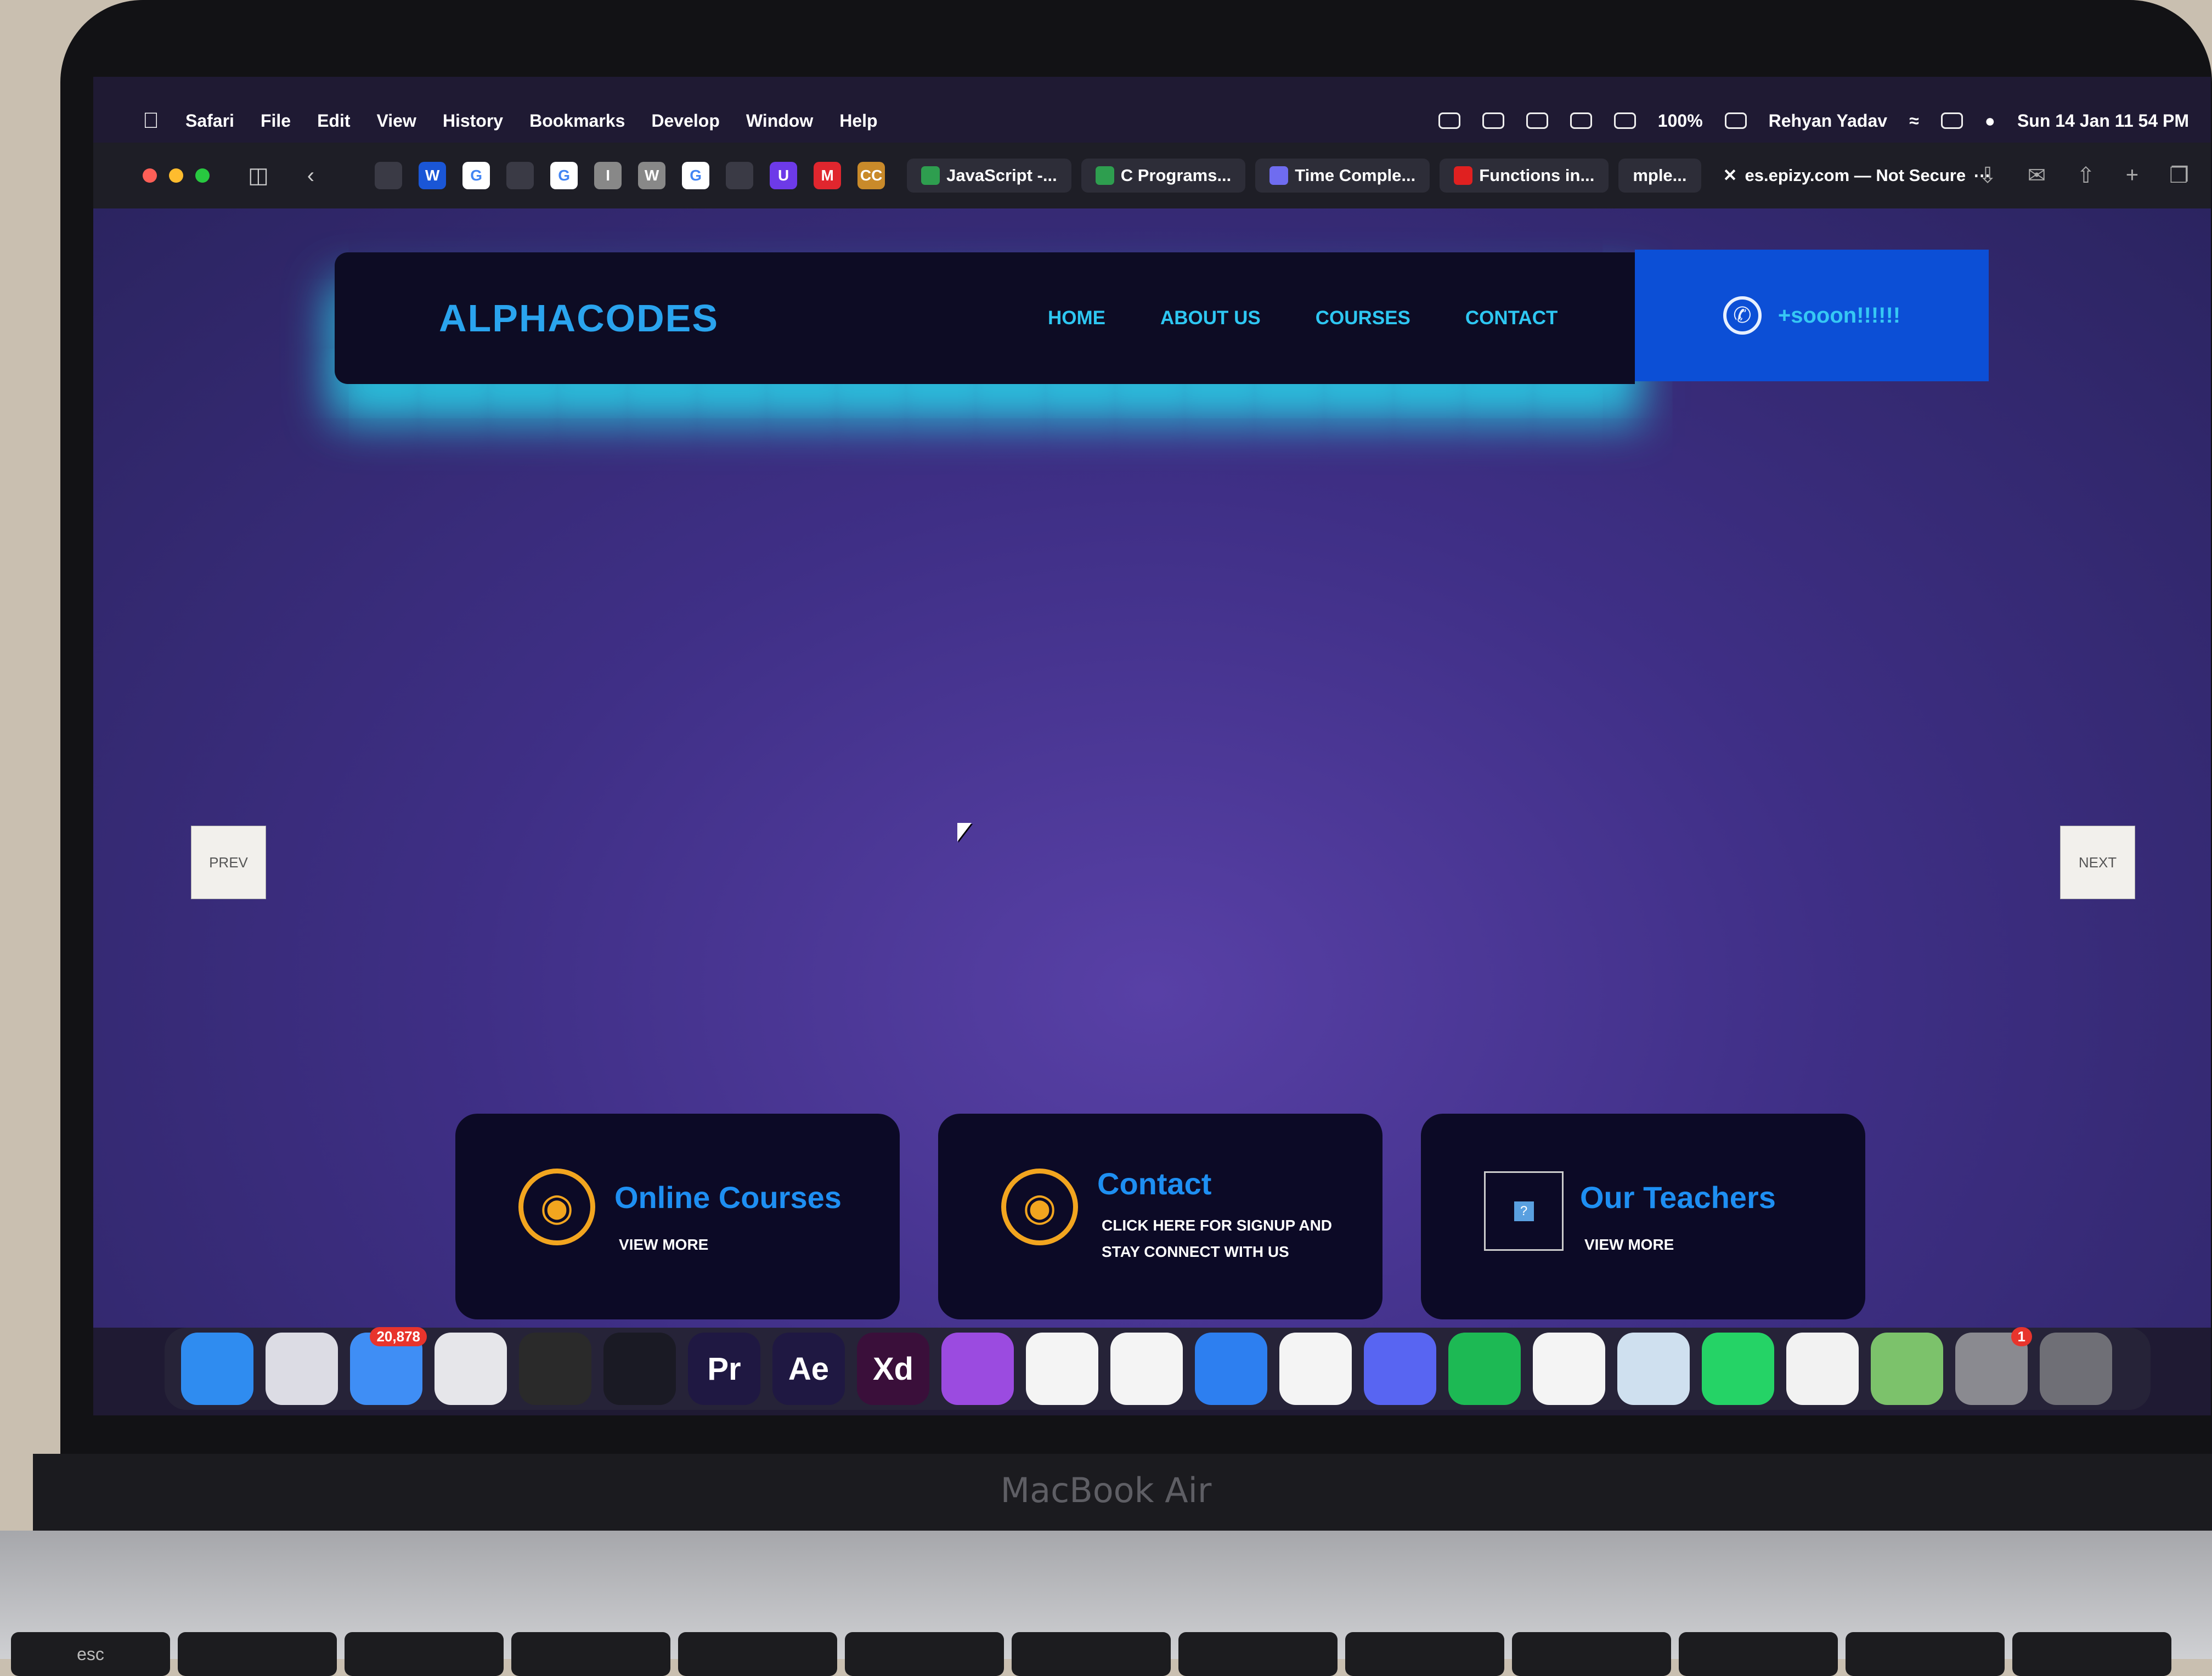  What do you see at coordinates (677, 1216) in the screenshot?
I see `card-online-courses: ◉ Online Courses VIEW MORE` at bounding box center [677, 1216].